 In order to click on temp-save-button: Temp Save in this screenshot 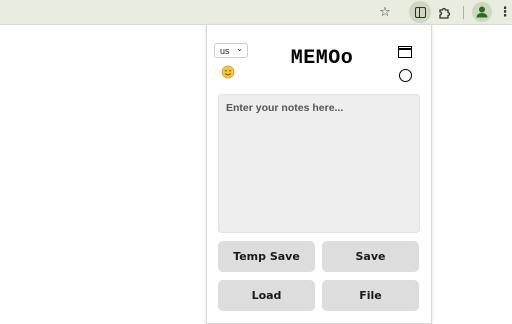, I will do `click(266, 256)`.